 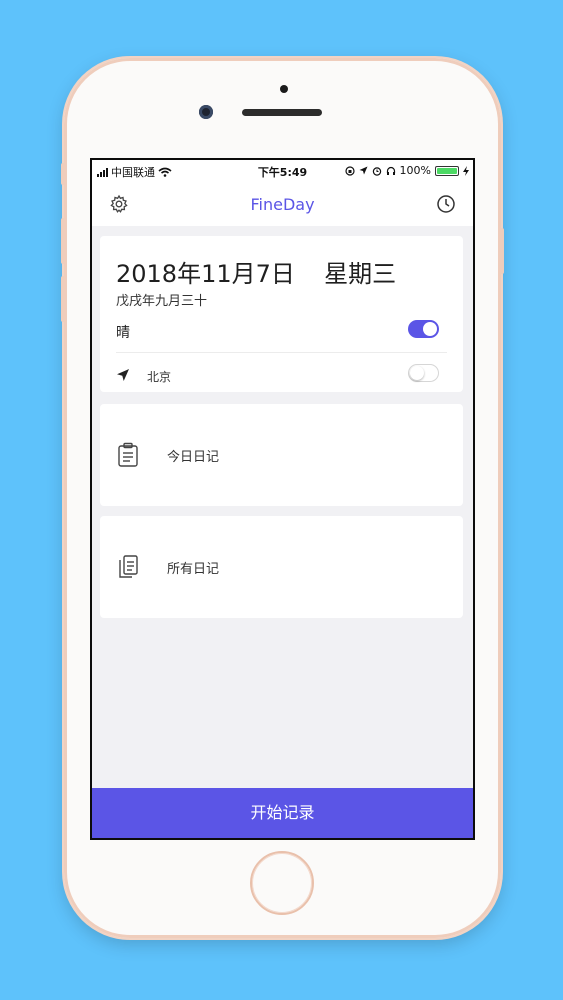 What do you see at coordinates (63, 241) in the screenshot?
I see `volume-up-button` at bounding box center [63, 241].